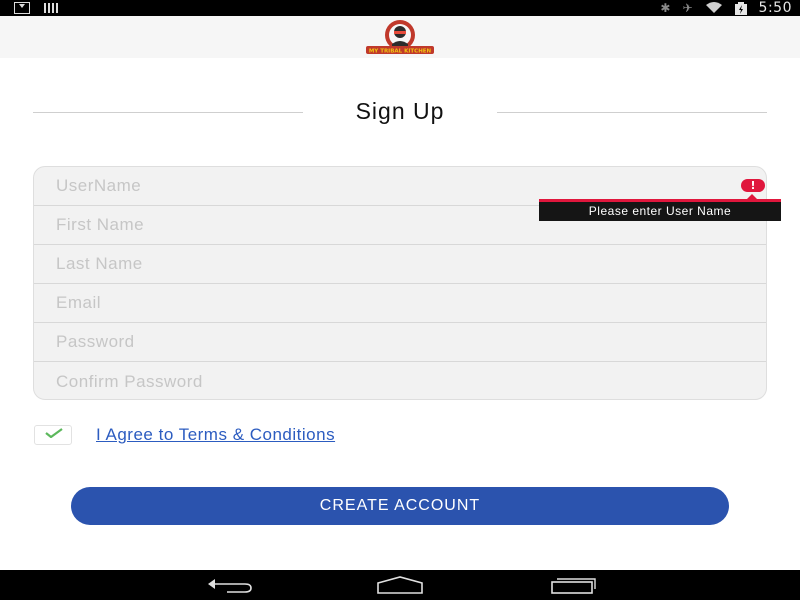  I want to click on status-time: 5:50, so click(775, 8).